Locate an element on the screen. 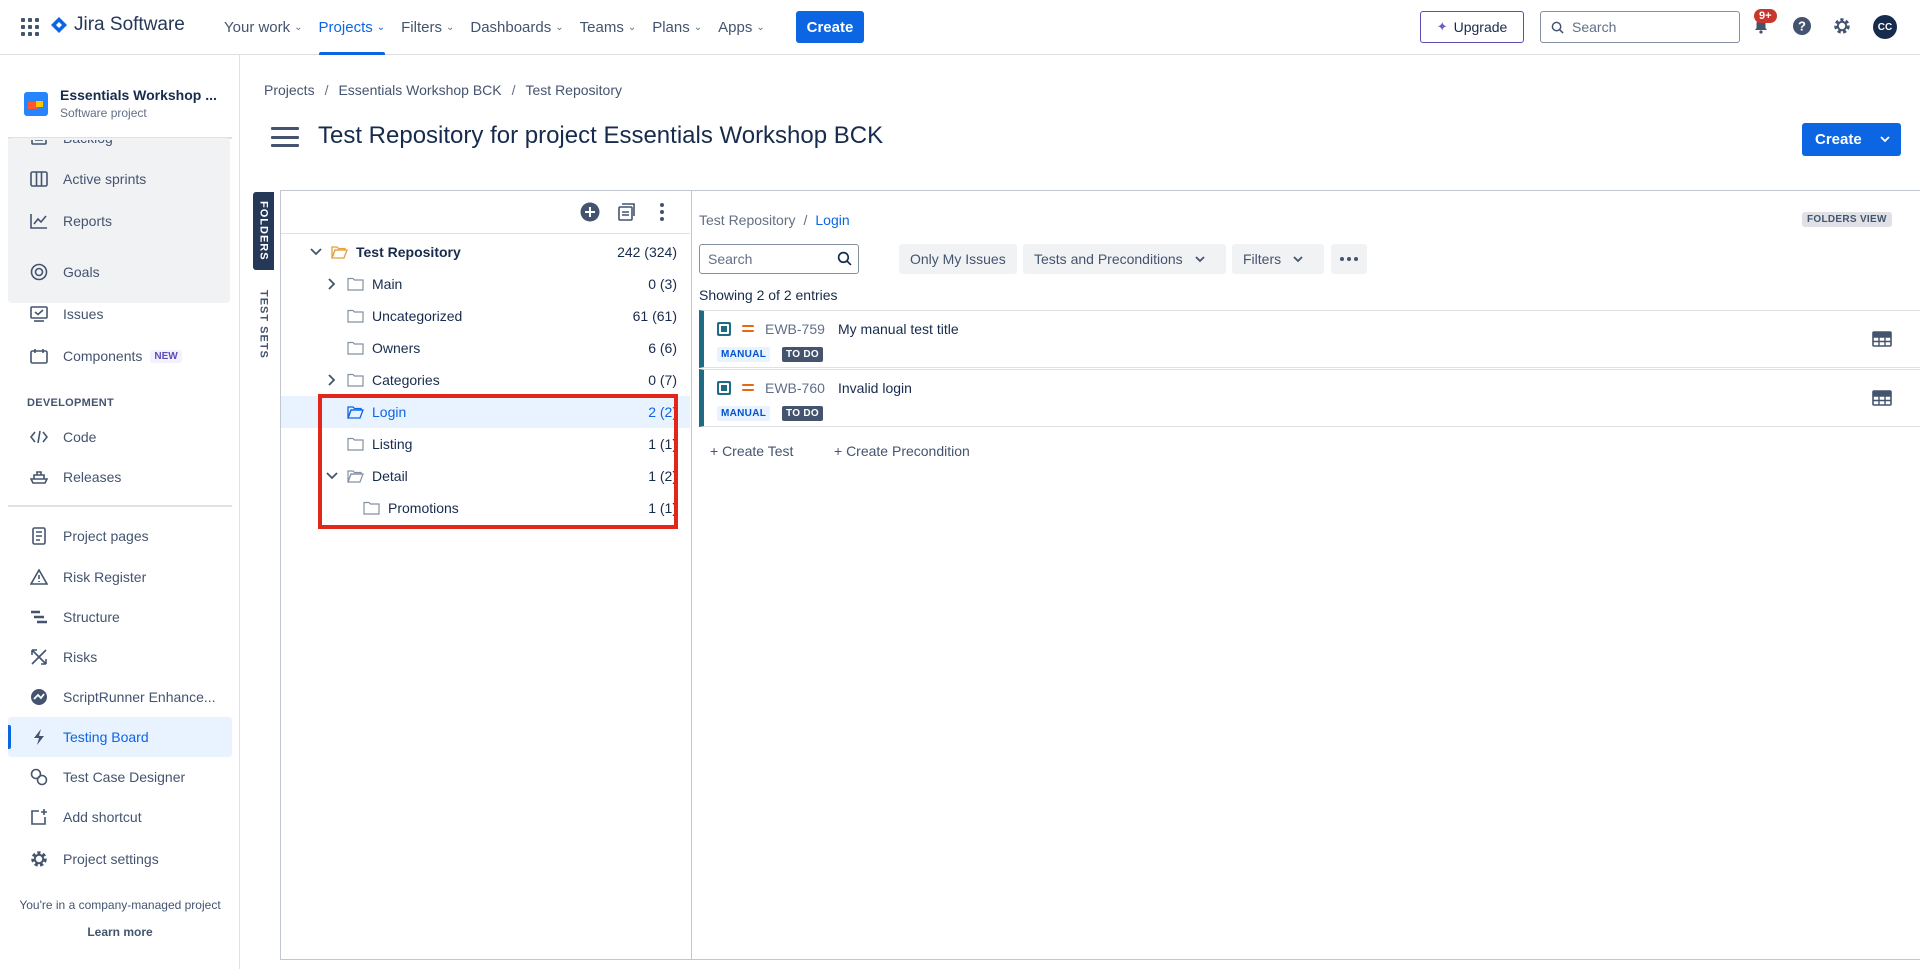  sidebar-item-reports: Reports is located at coordinates (120, 221).